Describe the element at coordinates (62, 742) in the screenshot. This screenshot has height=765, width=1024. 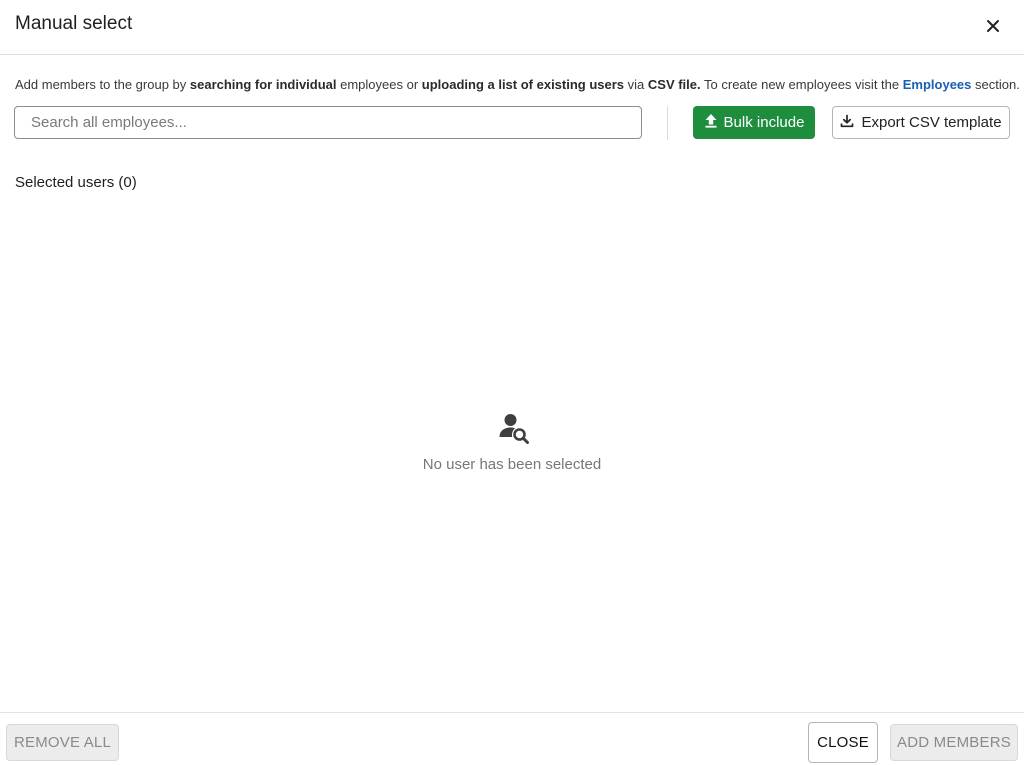
I see `remove-all-button: REMOVE ALL` at that location.